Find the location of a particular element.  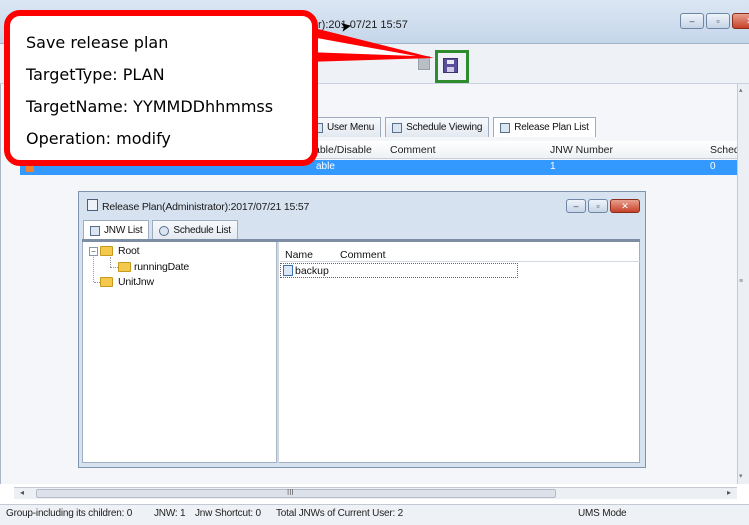

dialog-minimize-button: – is located at coordinates (576, 206).